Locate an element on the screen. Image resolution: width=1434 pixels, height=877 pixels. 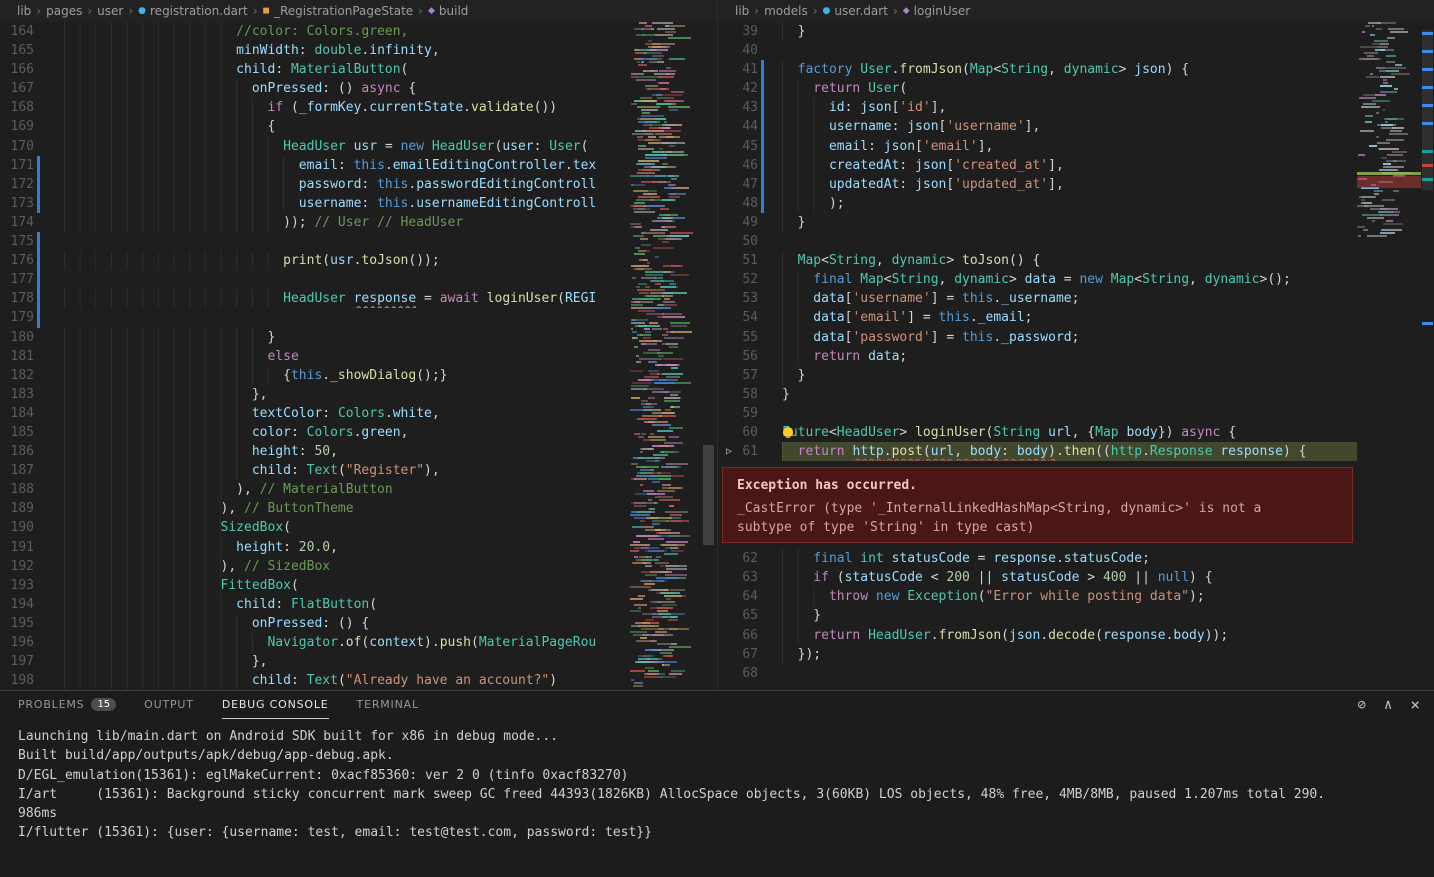
code-line: 53 data['username'] = this._username; is located at coordinates (1037, 299).